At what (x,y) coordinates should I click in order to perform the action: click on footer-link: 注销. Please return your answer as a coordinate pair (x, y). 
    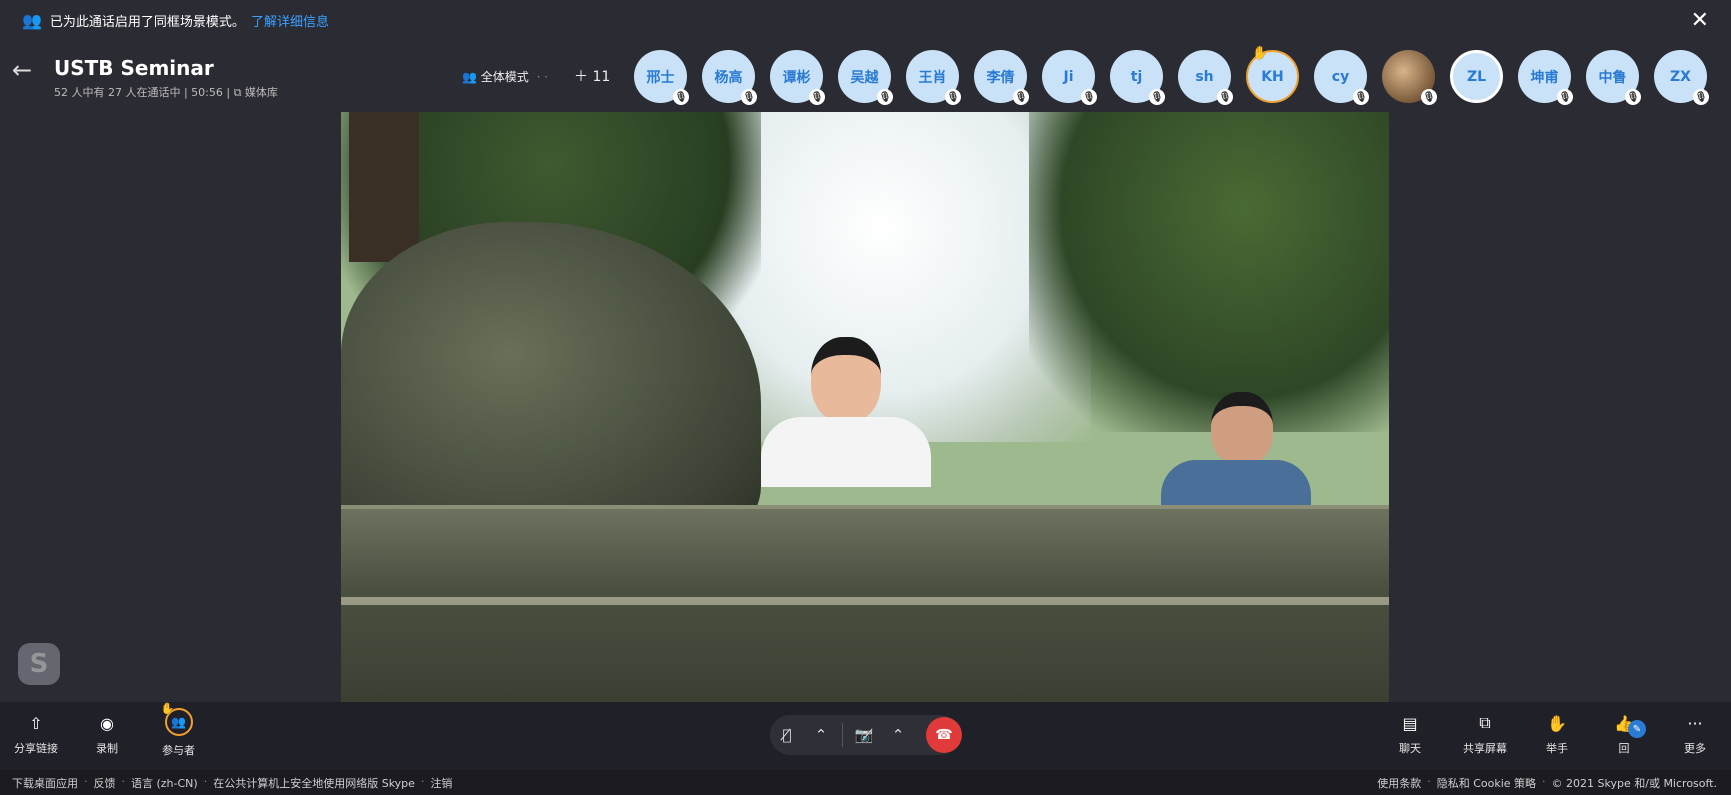
    Looking at the image, I should click on (441, 783).